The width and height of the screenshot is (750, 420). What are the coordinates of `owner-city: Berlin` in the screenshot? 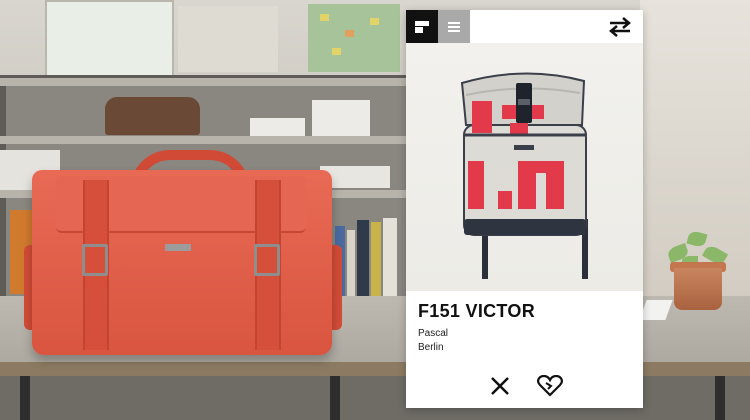 It's located at (431, 347).